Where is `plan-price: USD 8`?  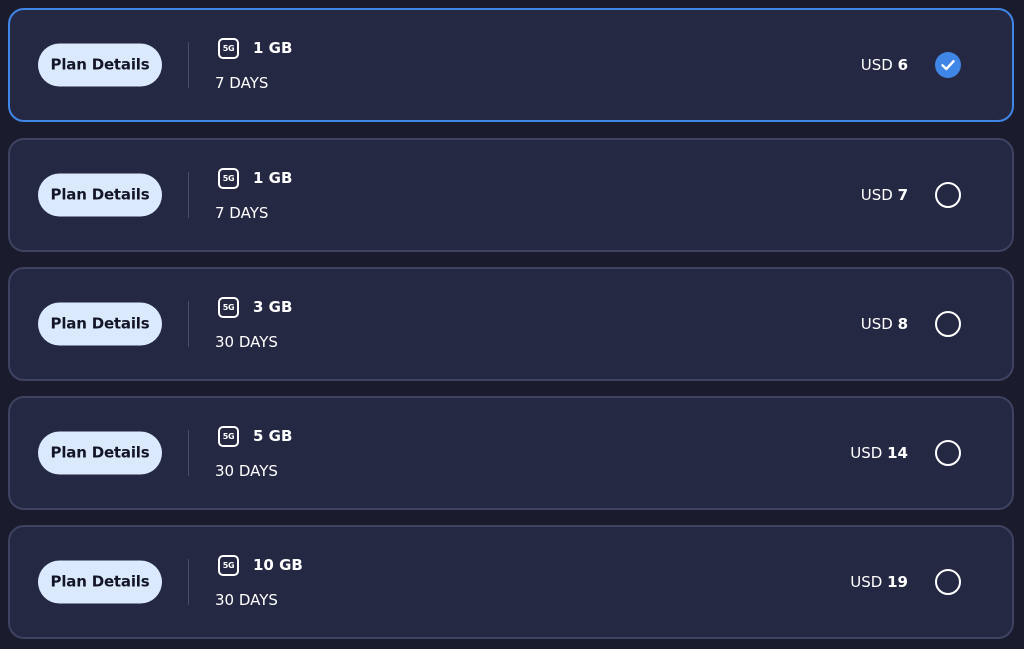 plan-price: USD 8 is located at coordinates (884, 324).